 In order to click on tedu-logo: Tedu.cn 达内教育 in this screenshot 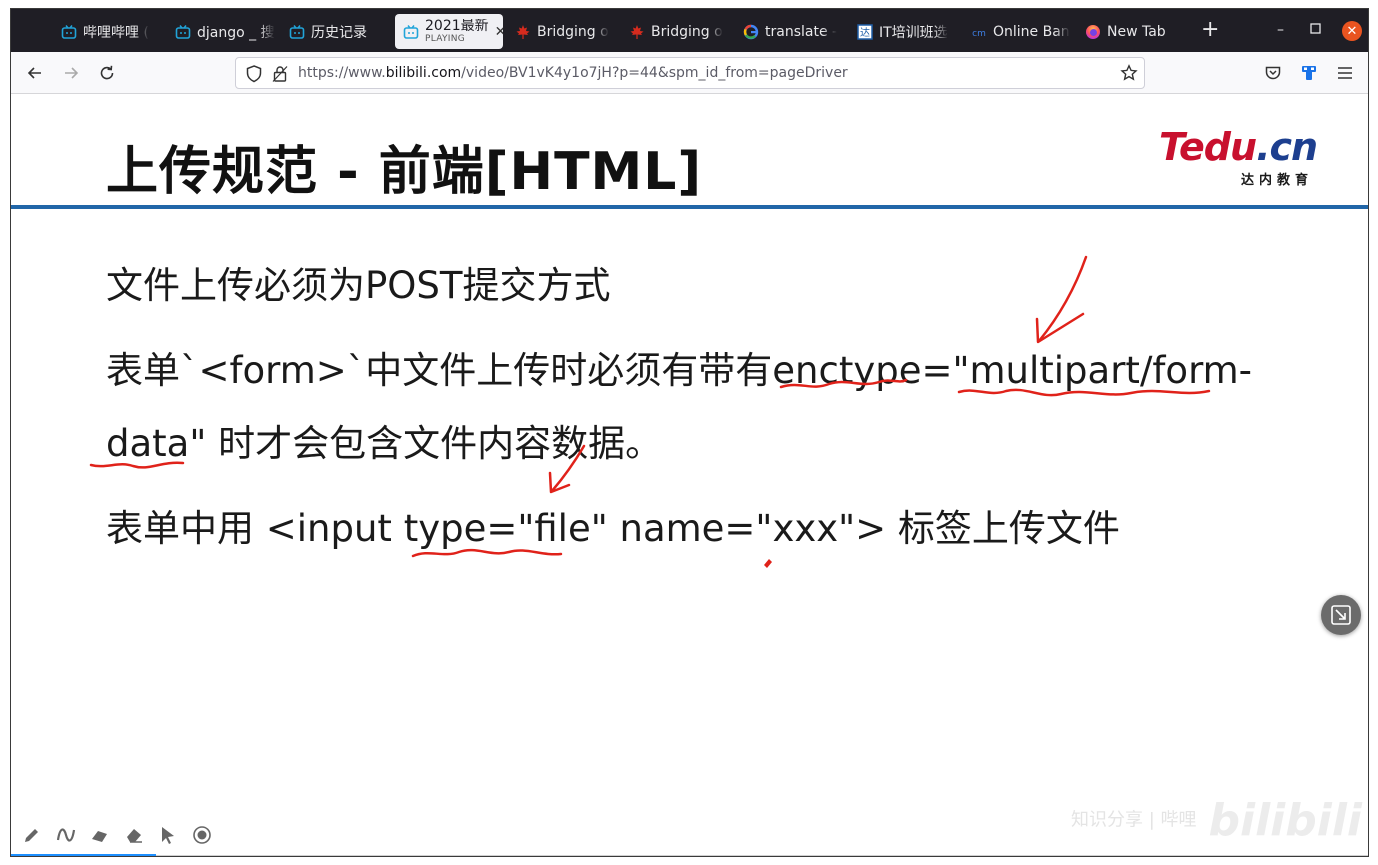, I will do `click(1238, 156)`.